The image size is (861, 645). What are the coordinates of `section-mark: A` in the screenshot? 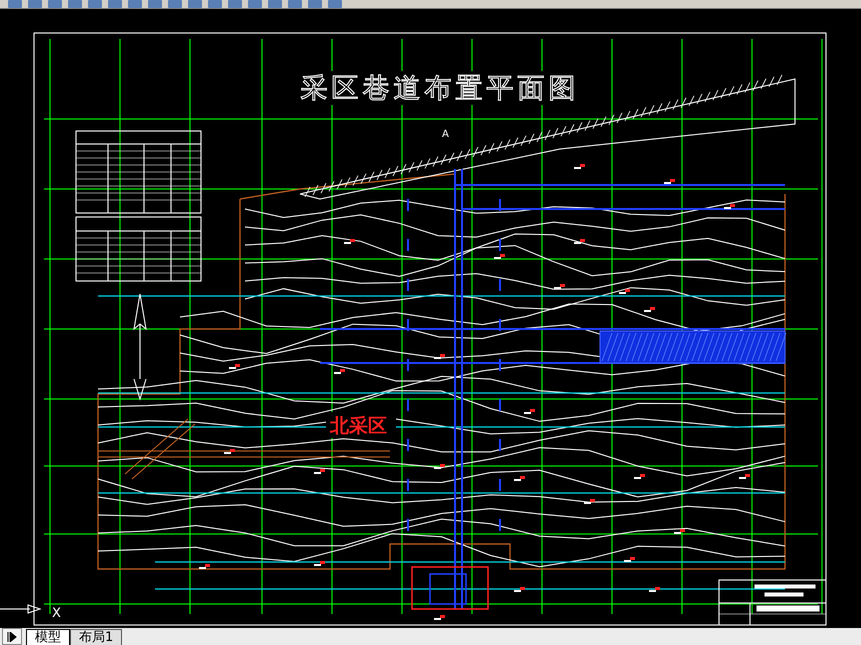 It's located at (445, 134).